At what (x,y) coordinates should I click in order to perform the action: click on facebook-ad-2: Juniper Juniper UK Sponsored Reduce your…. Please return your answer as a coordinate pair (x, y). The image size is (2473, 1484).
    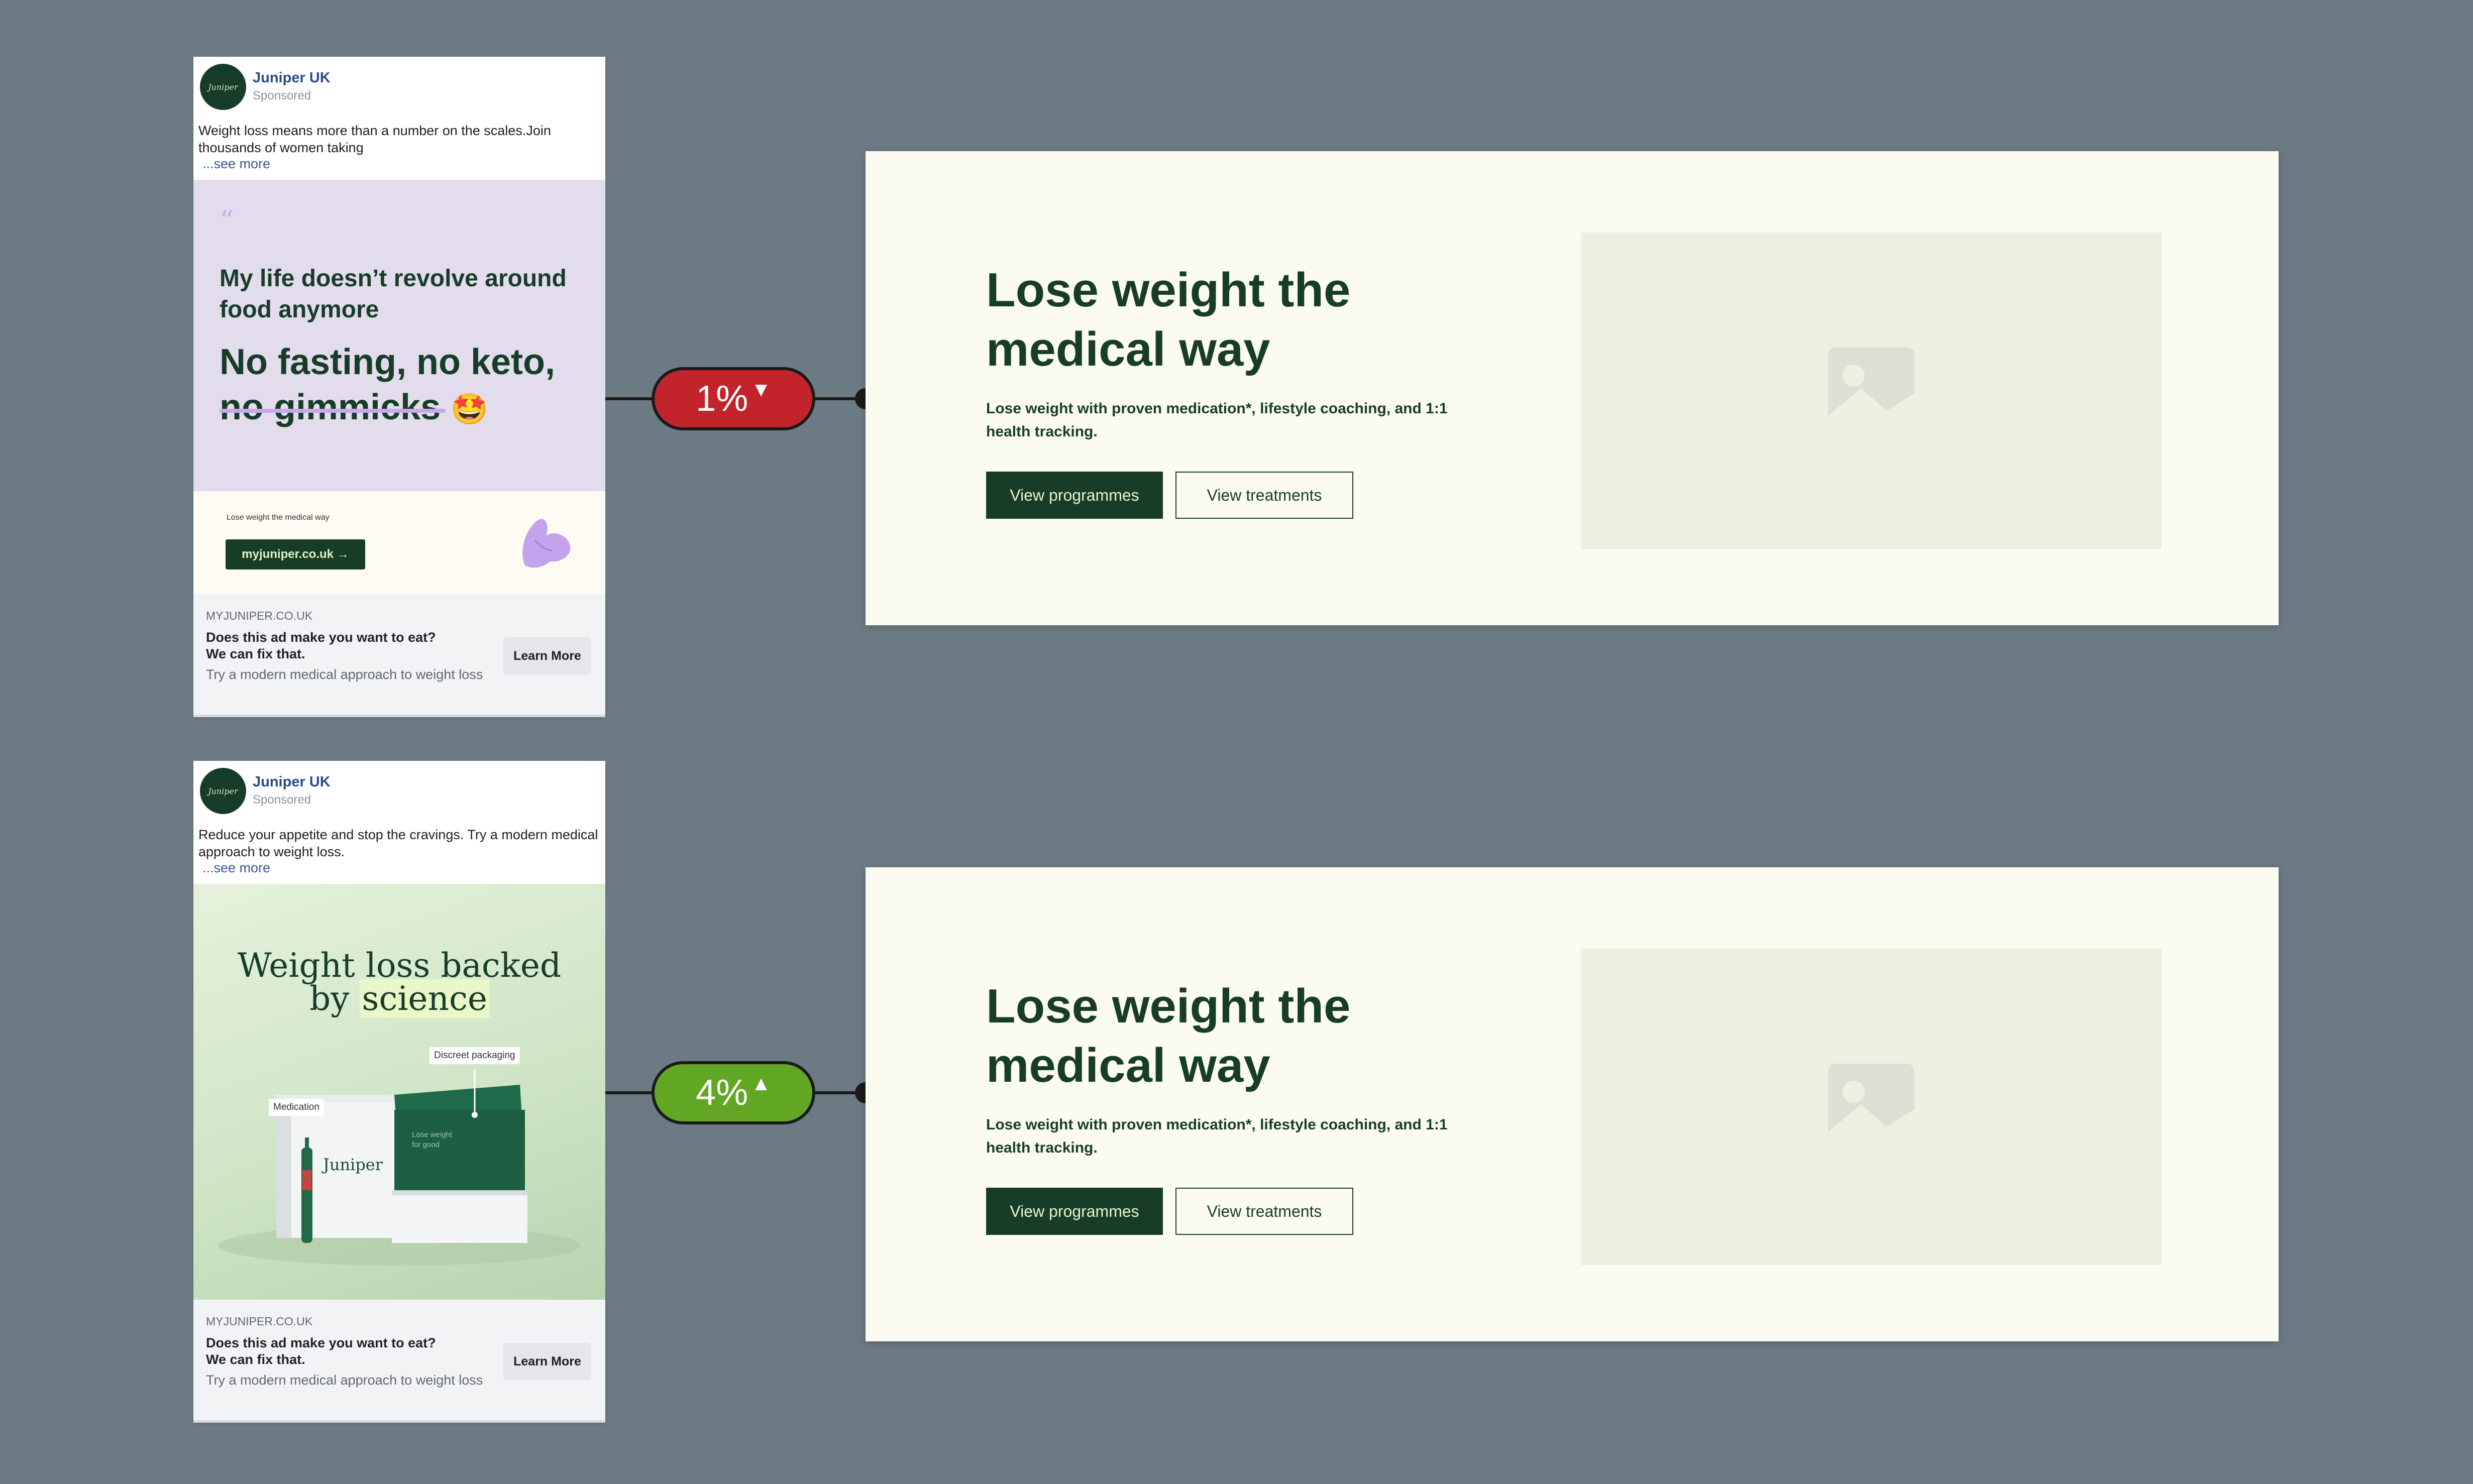
    Looking at the image, I should click on (399, 1092).